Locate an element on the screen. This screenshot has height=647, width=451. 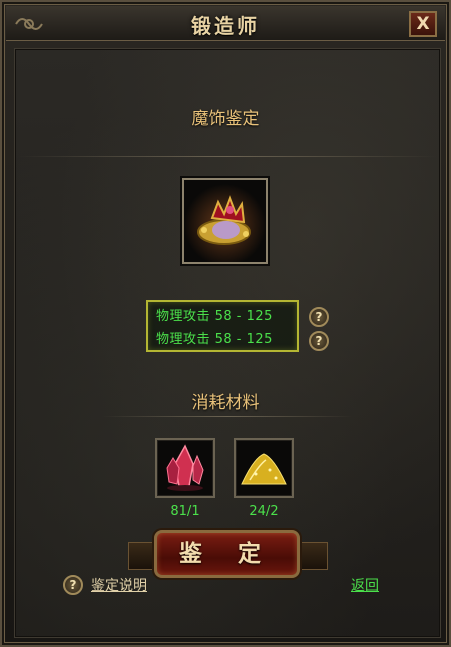
window-title: 锻造师 is located at coordinates (225, 26).